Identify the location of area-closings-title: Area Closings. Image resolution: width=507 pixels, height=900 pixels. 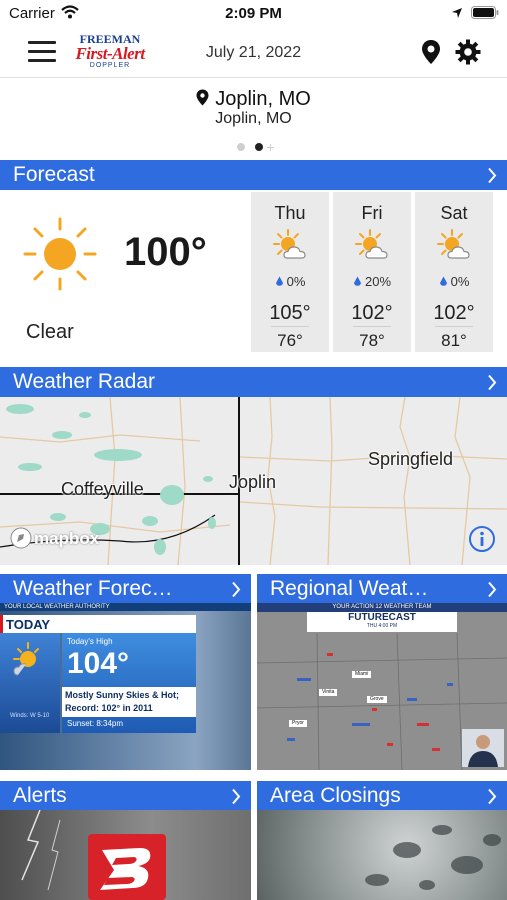
(335, 795).